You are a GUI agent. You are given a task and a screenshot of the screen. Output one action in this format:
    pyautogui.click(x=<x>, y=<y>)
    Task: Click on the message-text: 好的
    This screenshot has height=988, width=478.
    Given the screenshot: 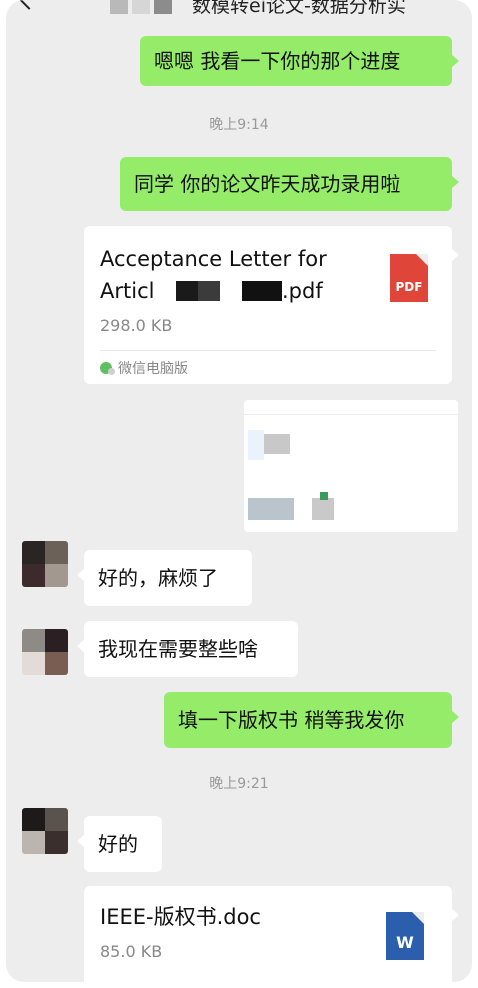 What is the action you would take?
    pyautogui.click(x=118, y=844)
    